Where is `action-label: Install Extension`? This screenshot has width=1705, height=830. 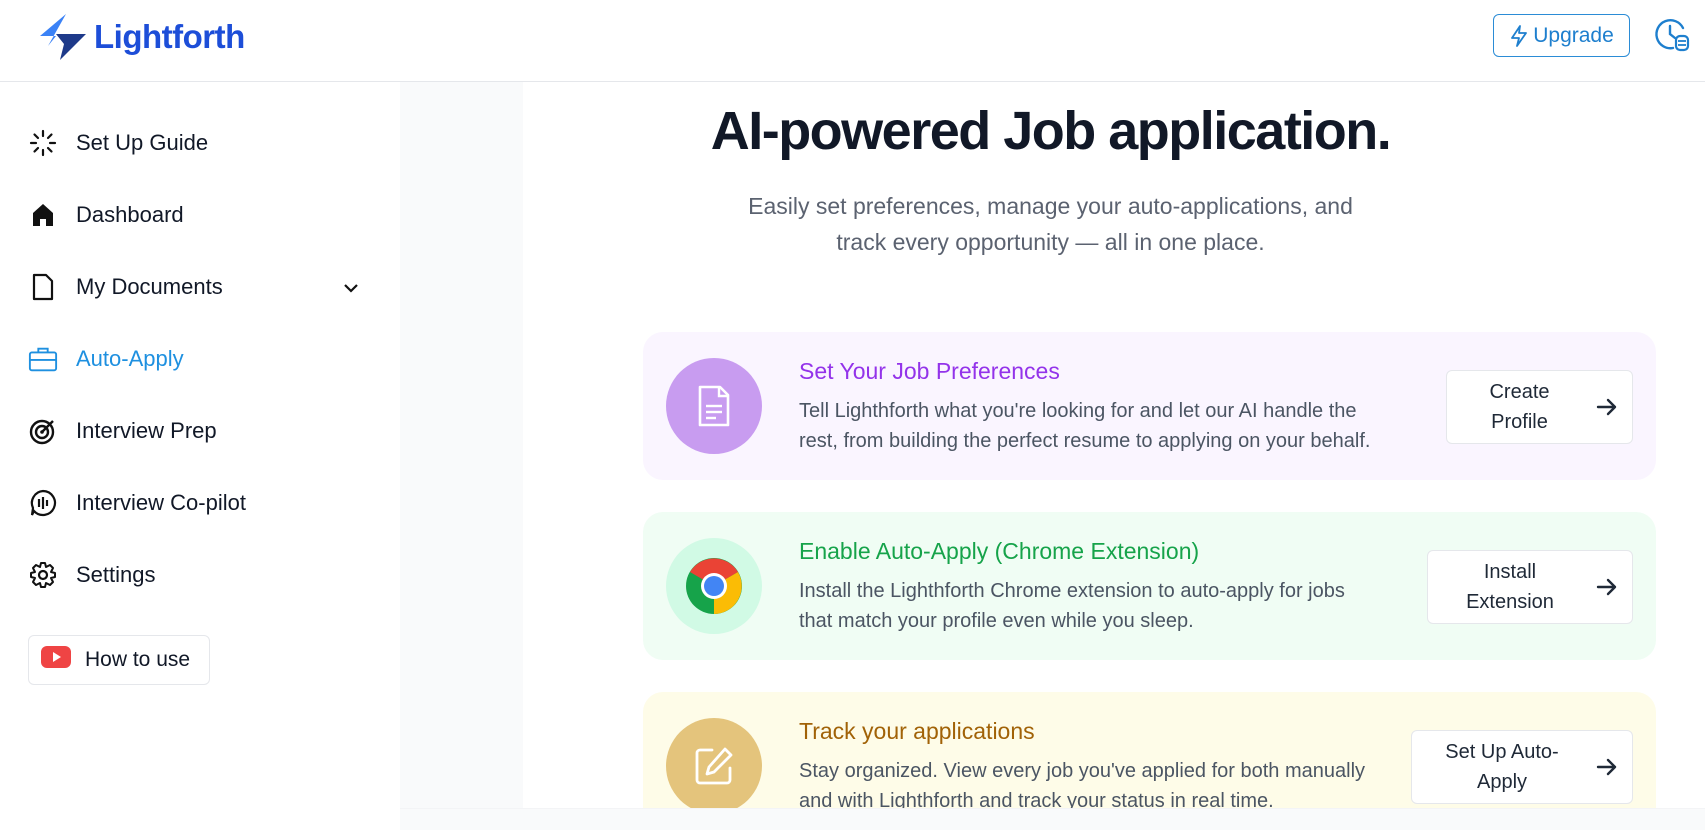 action-label: Install Extension is located at coordinates (1510, 587).